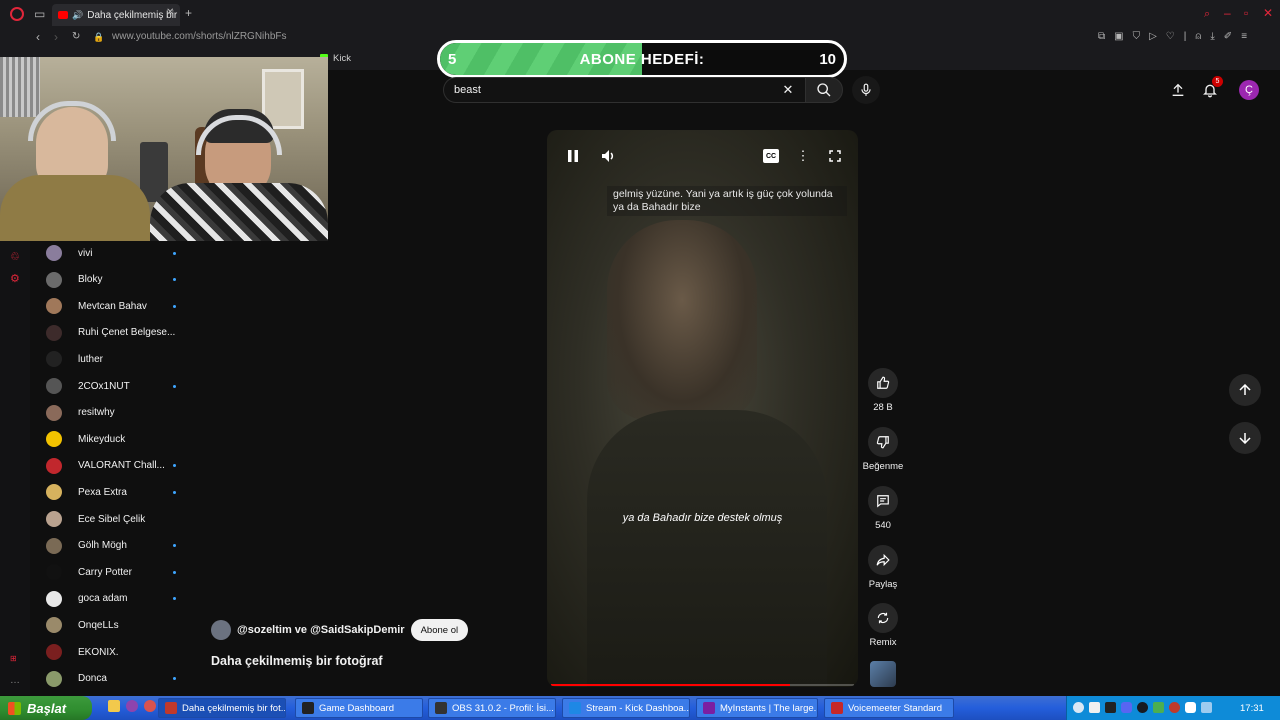 The height and width of the screenshot is (720, 1280). Describe the element at coordinates (13, 659) in the screenshot. I see `opera-sidebar-icon-2: ⊞` at that location.